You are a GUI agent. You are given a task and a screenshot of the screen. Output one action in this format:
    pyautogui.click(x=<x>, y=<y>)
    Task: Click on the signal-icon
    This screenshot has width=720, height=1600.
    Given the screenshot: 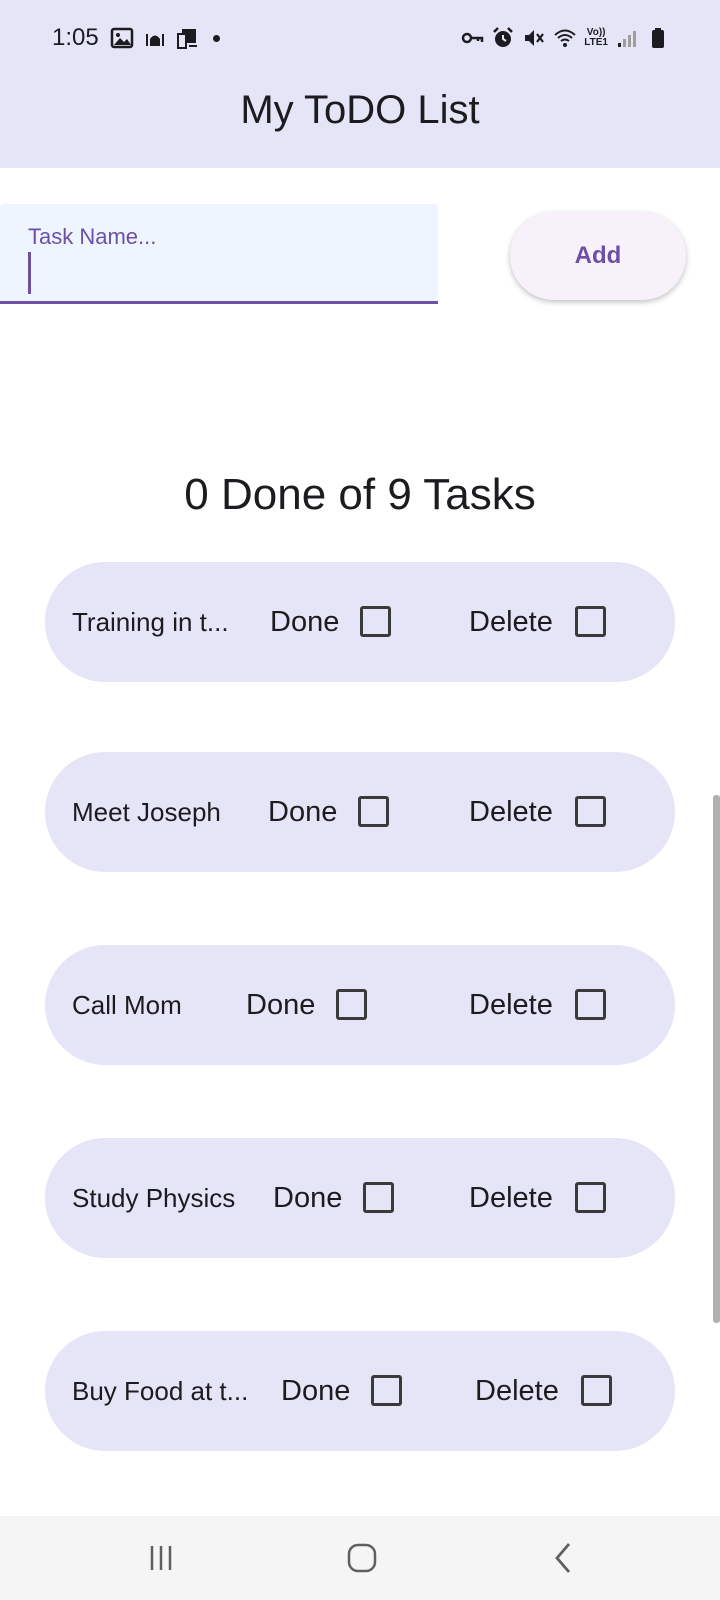 What is the action you would take?
    pyautogui.click(x=627, y=38)
    